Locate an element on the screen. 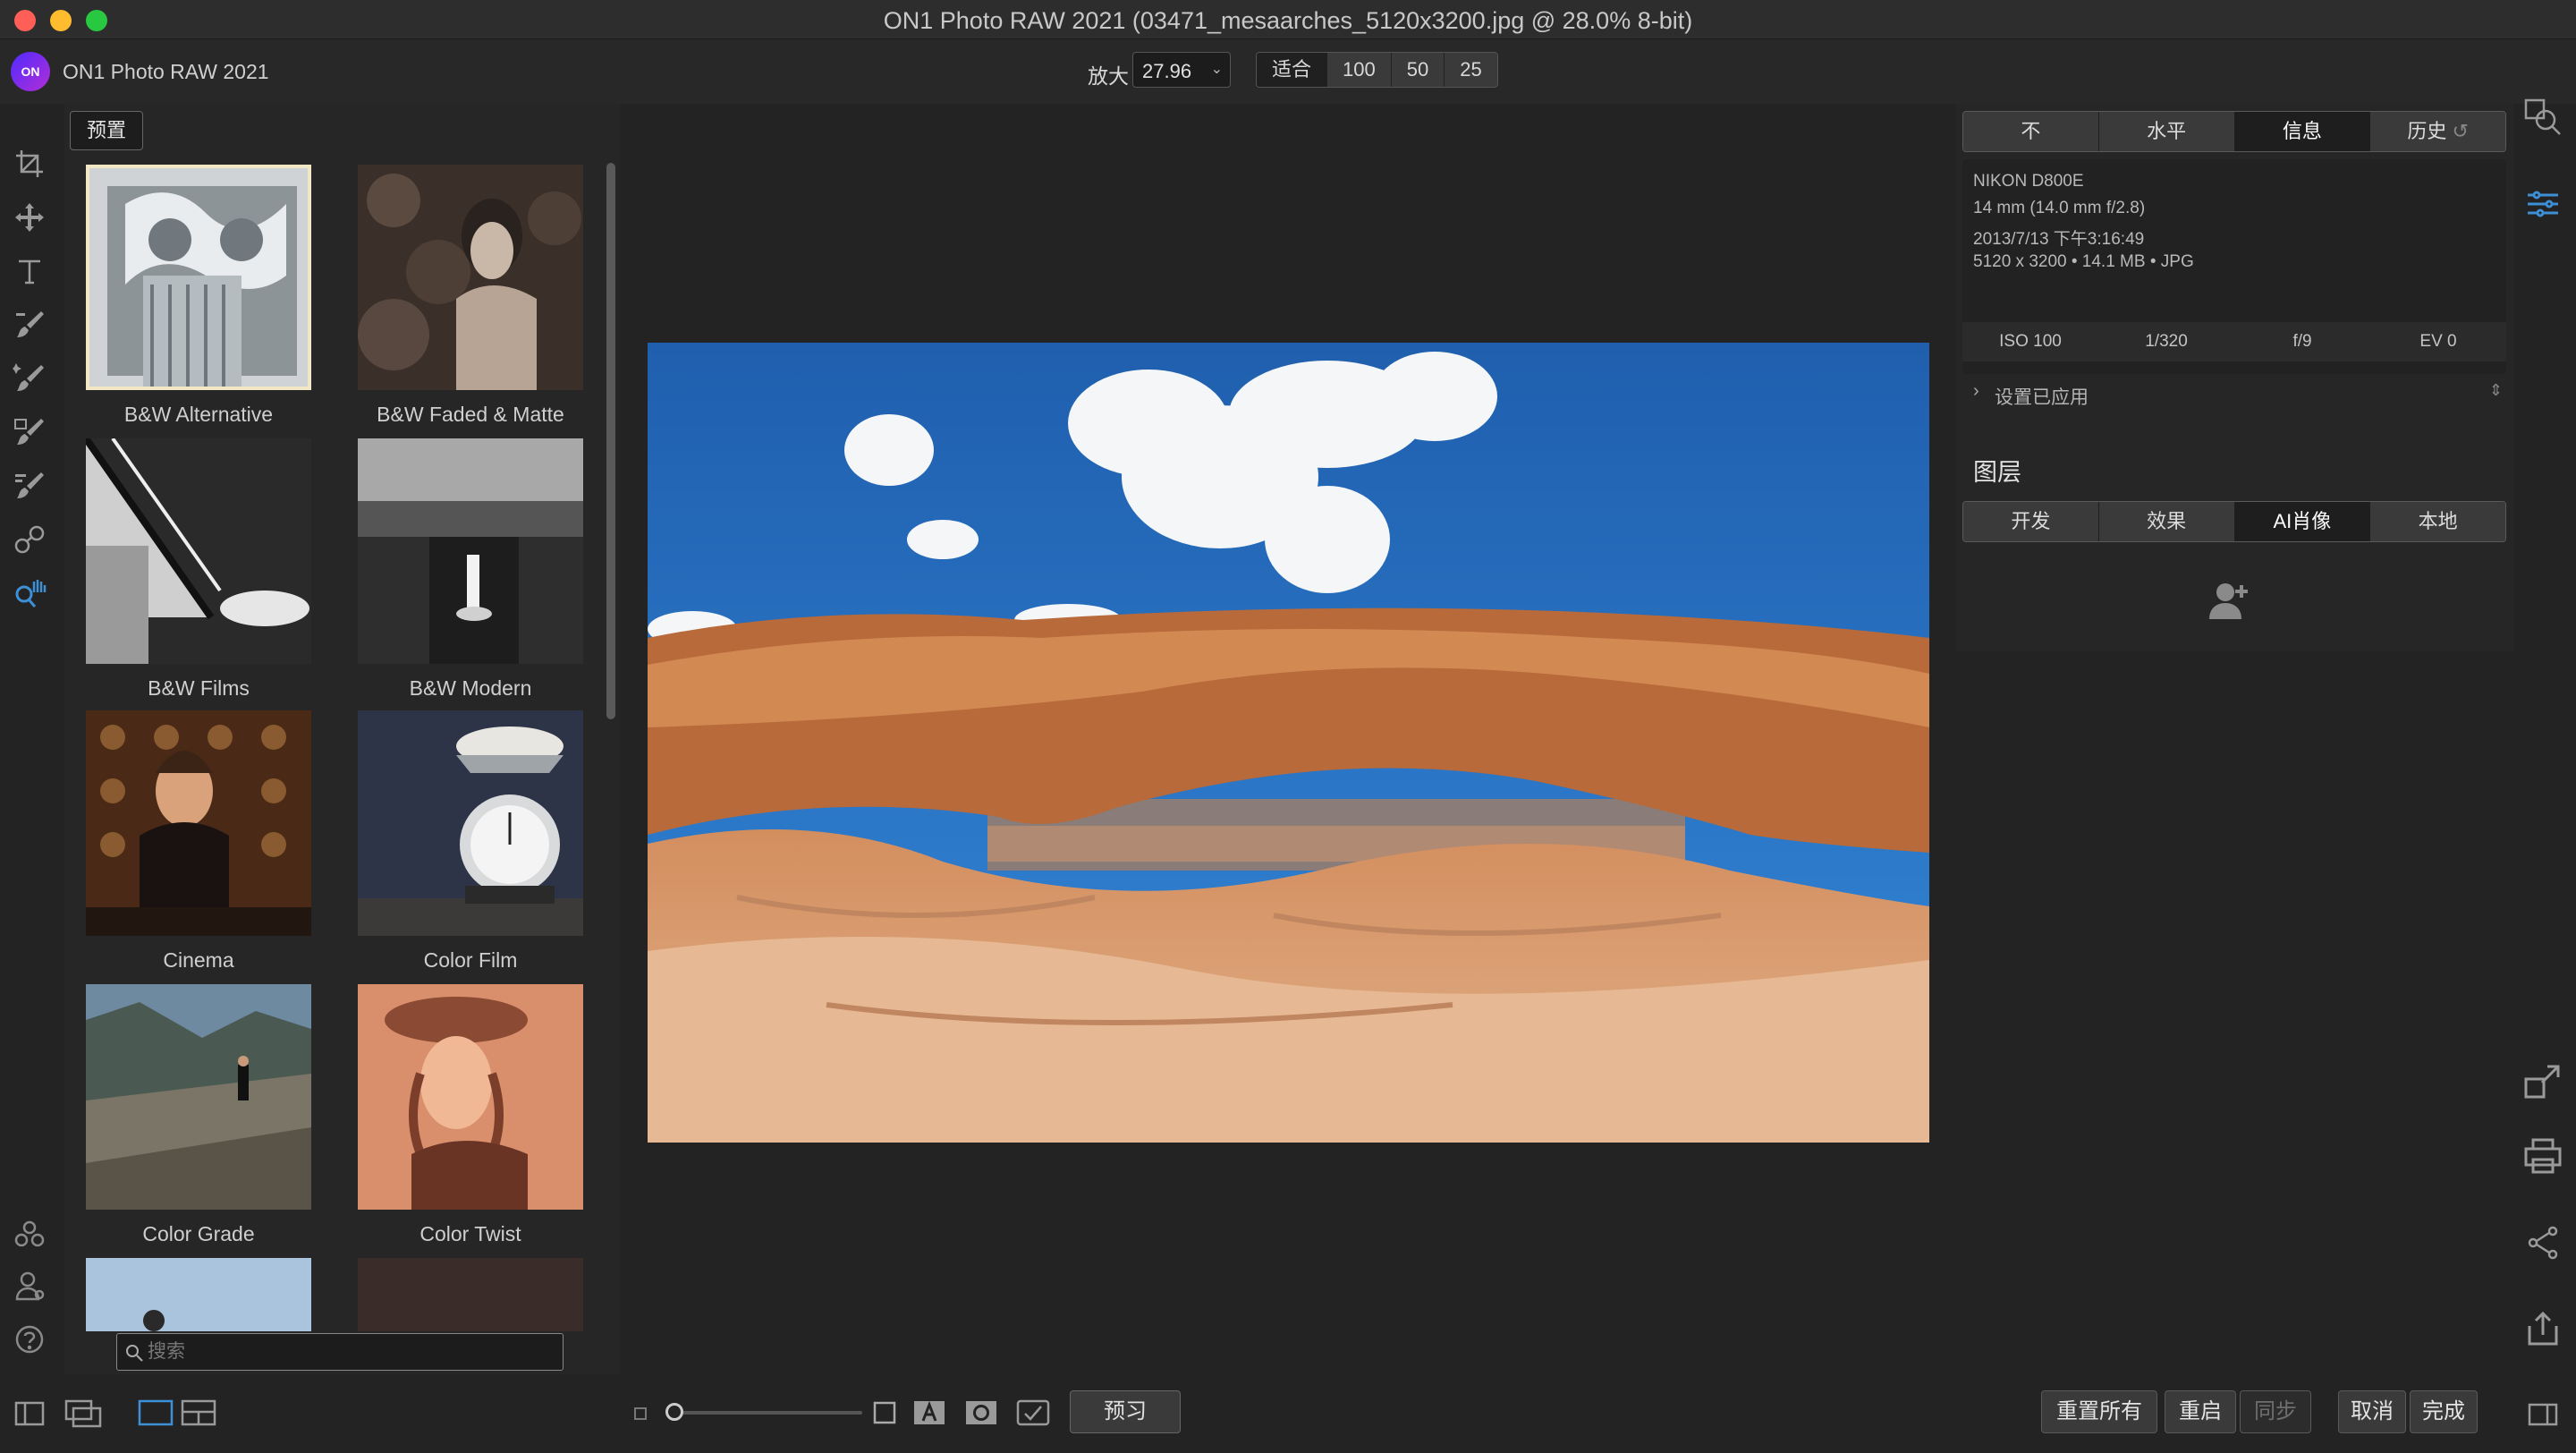 This screenshot has height=1453, width=2576. search-icon is located at coordinates (134, 1353).